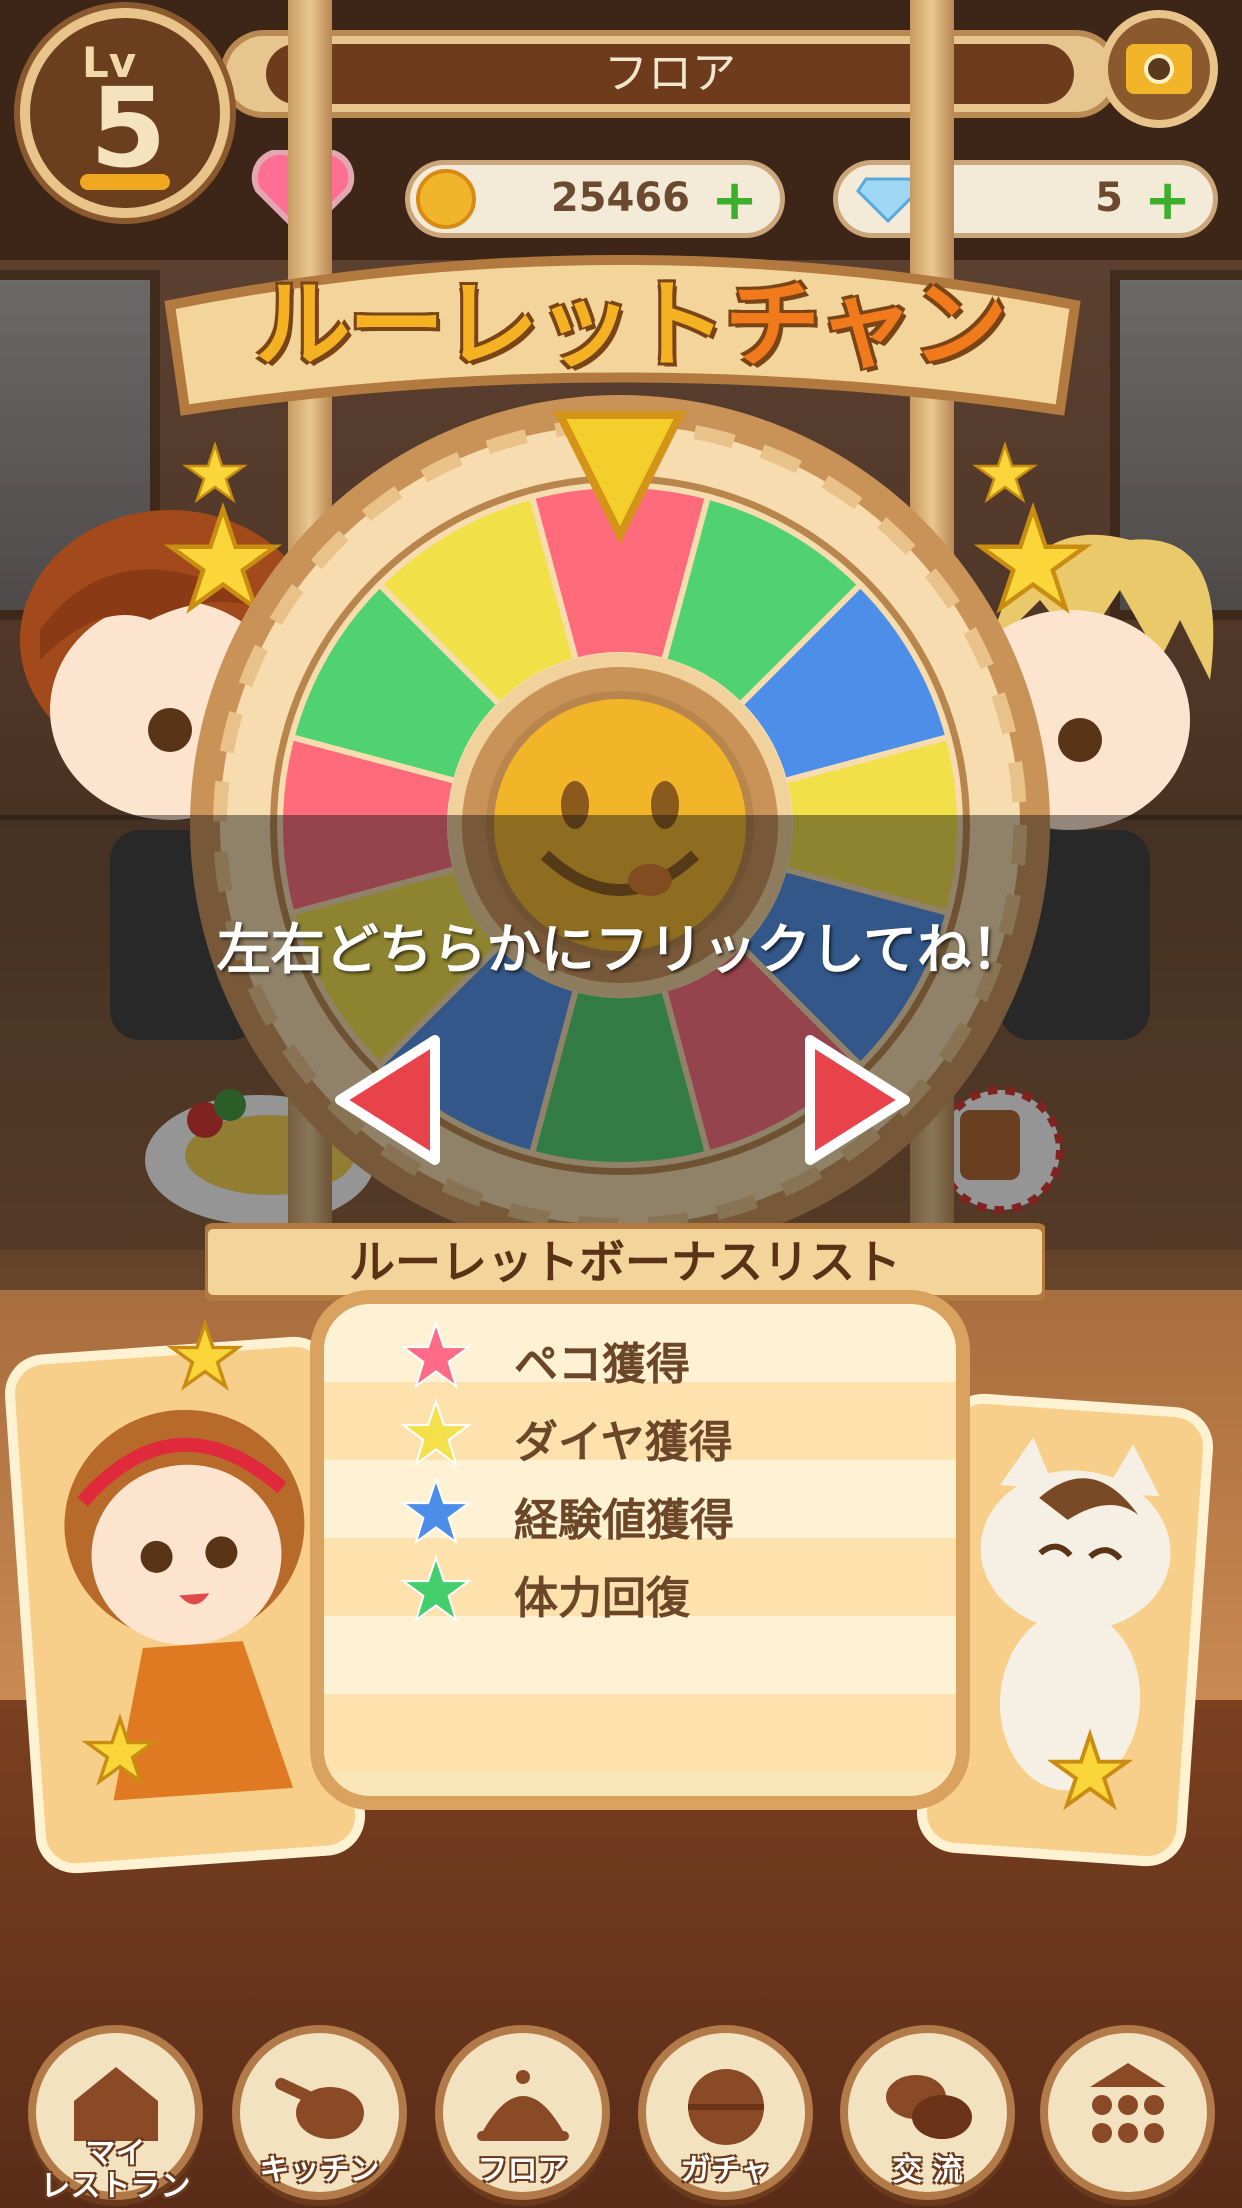 The height and width of the screenshot is (2208, 1242). I want to click on flick-left-arrow-button, so click(390, 1100).